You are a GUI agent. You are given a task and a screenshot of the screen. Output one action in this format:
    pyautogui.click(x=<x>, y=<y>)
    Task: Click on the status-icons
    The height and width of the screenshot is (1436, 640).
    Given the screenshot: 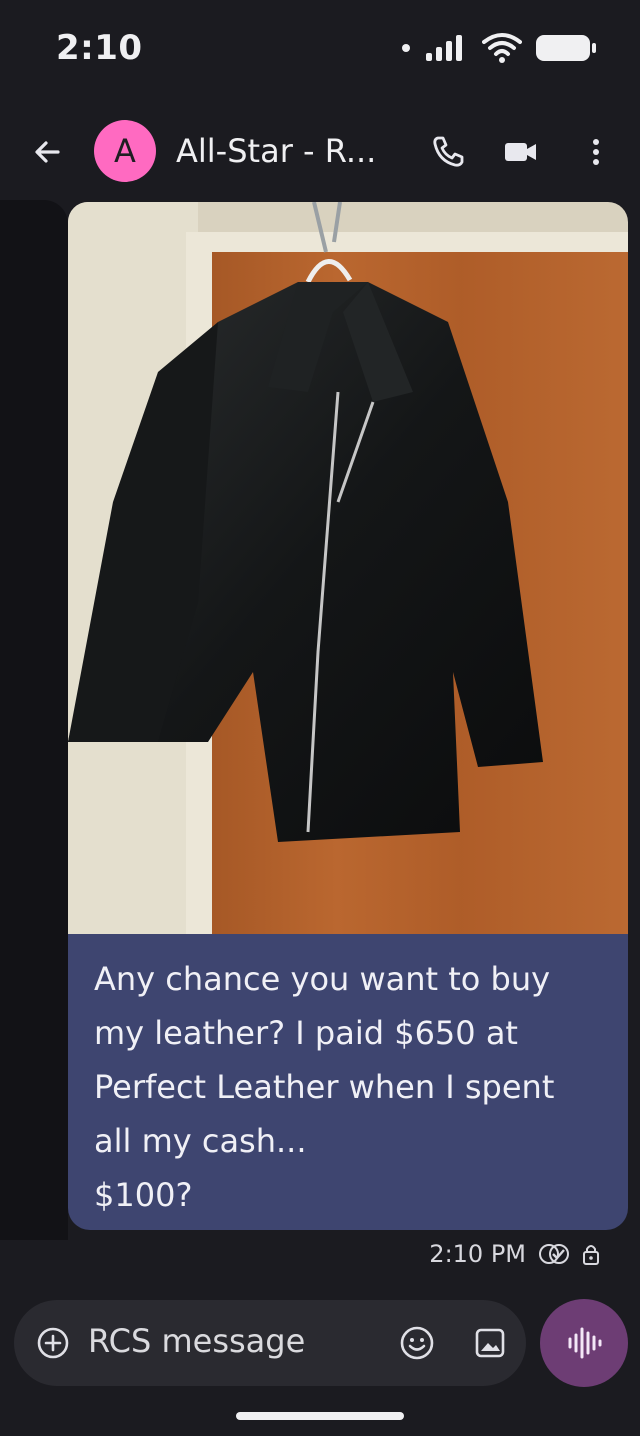 What is the action you would take?
    pyautogui.click(x=499, y=48)
    